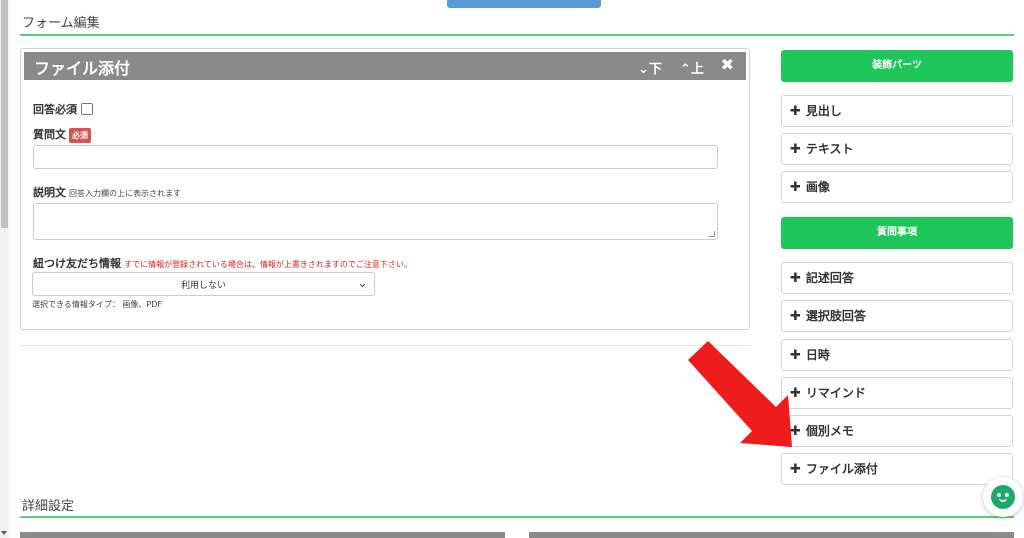 This screenshot has height=538, width=1024. I want to click on part-label: テキスト, so click(829, 149).